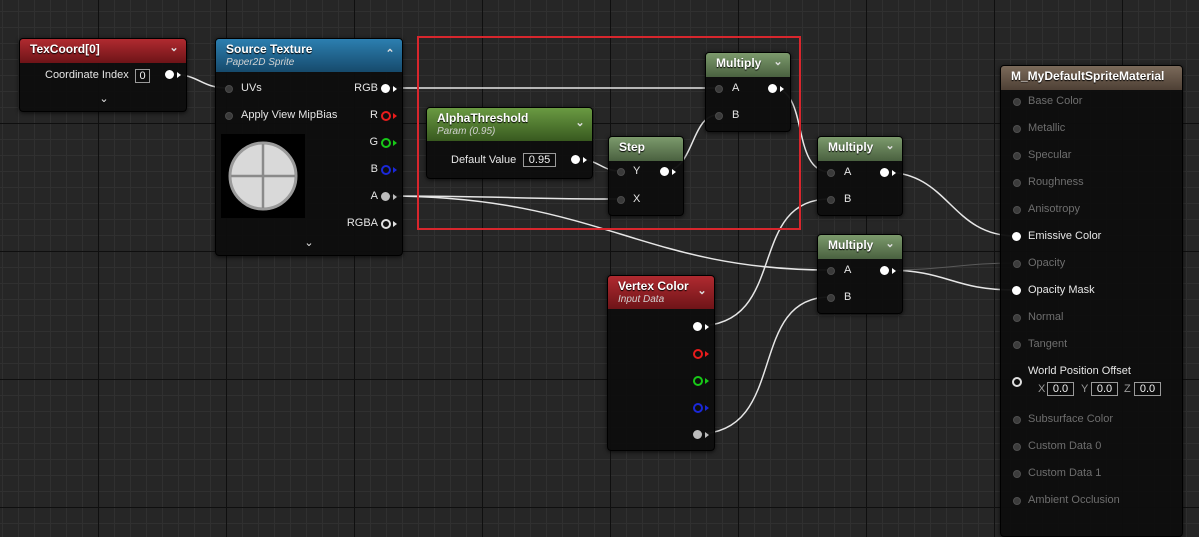 This screenshot has width=1199, height=537. What do you see at coordinates (763, 365) in the screenshot?
I see `wire-vertexcolor-a-to-multiply3-b` at bounding box center [763, 365].